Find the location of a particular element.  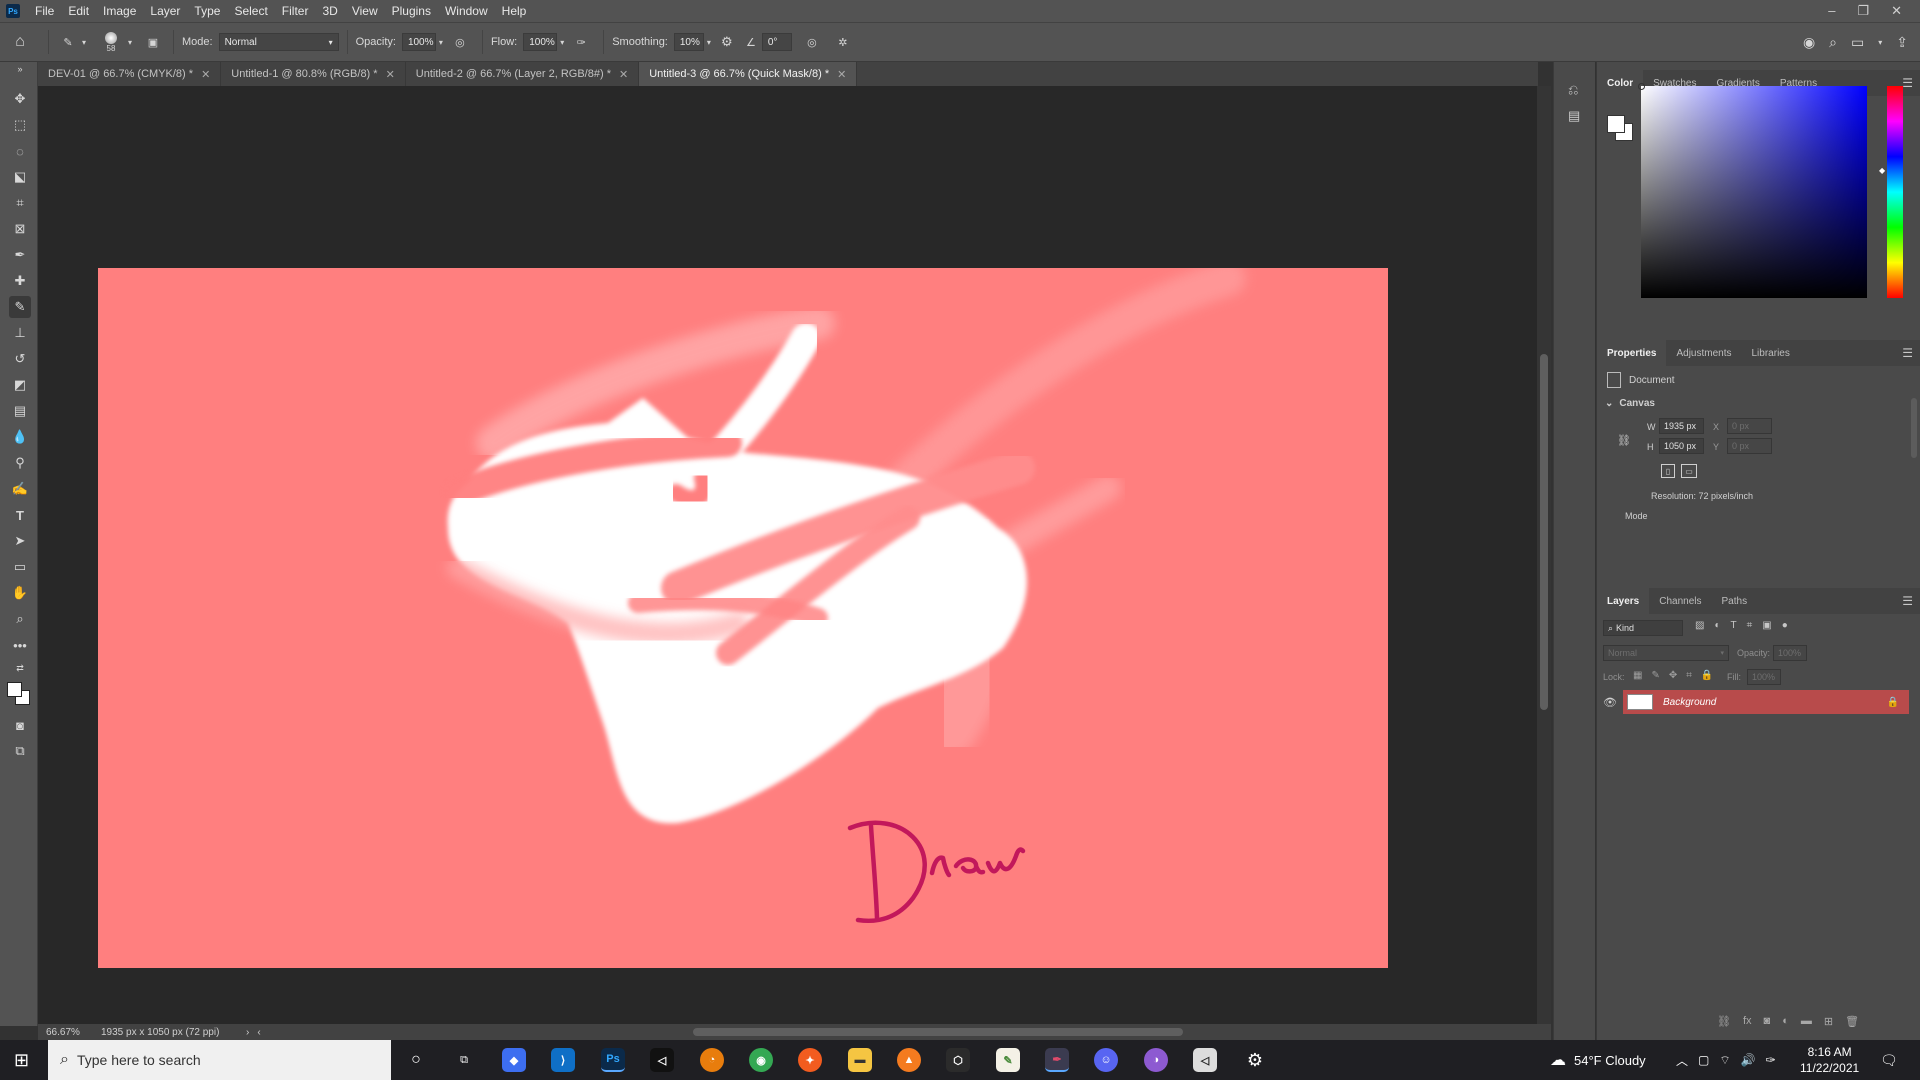

height-input: 1050 px is located at coordinates (1681, 446).